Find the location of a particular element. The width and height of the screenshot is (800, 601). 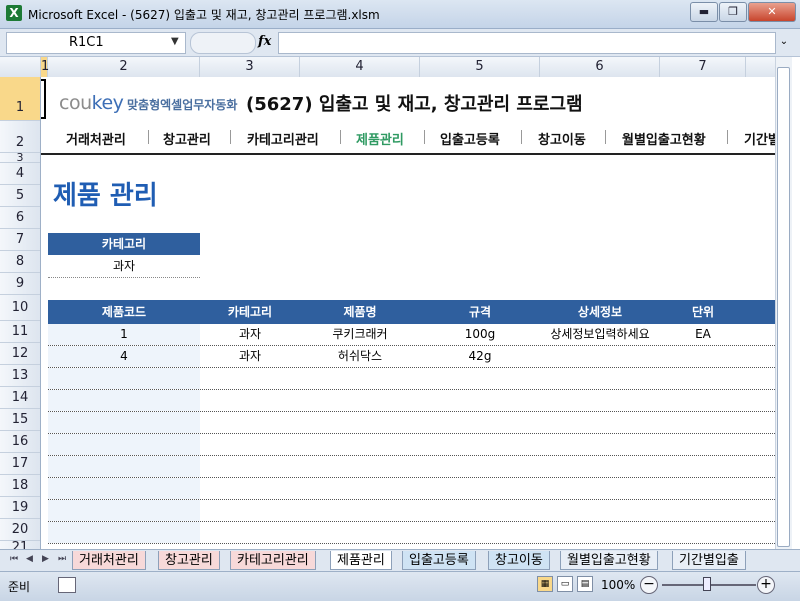

page-break-view-icon: ▤ is located at coordinates (585, 584).